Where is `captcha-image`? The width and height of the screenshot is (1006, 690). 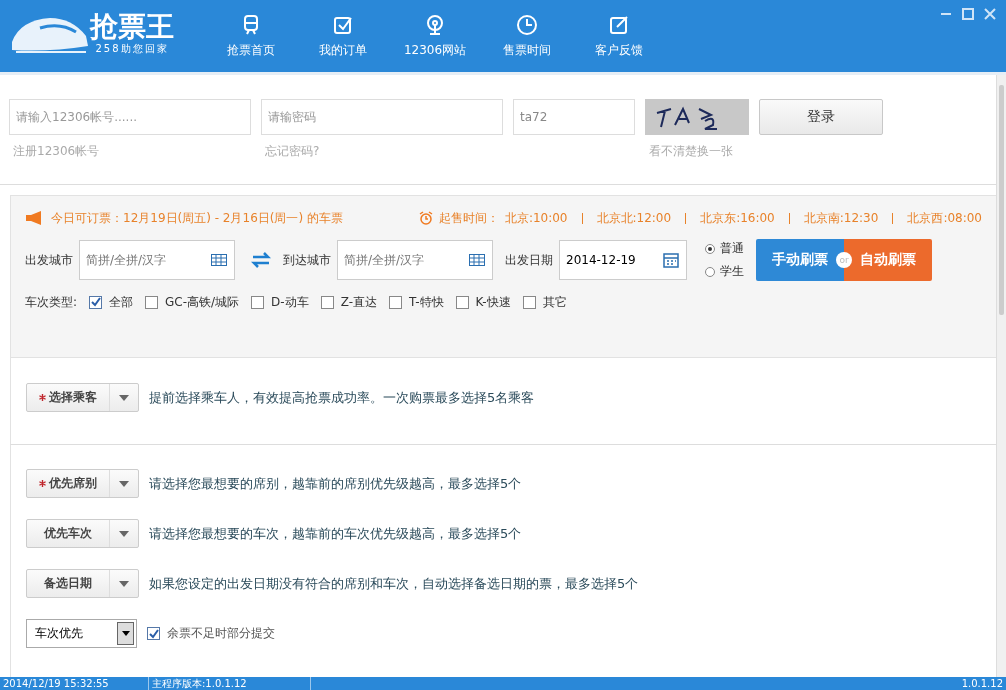
captcha-image is located at coordinates (697, 117).